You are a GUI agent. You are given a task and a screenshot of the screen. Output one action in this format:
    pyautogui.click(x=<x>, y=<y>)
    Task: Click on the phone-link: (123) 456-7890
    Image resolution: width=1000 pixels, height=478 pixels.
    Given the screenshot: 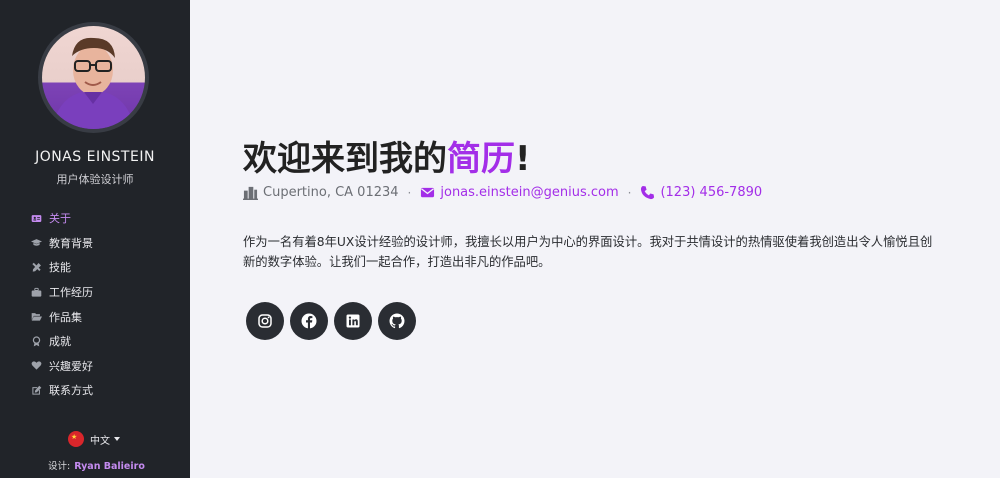 What is the action you would take?
    pyautogui.click(x=701, y=192)
    